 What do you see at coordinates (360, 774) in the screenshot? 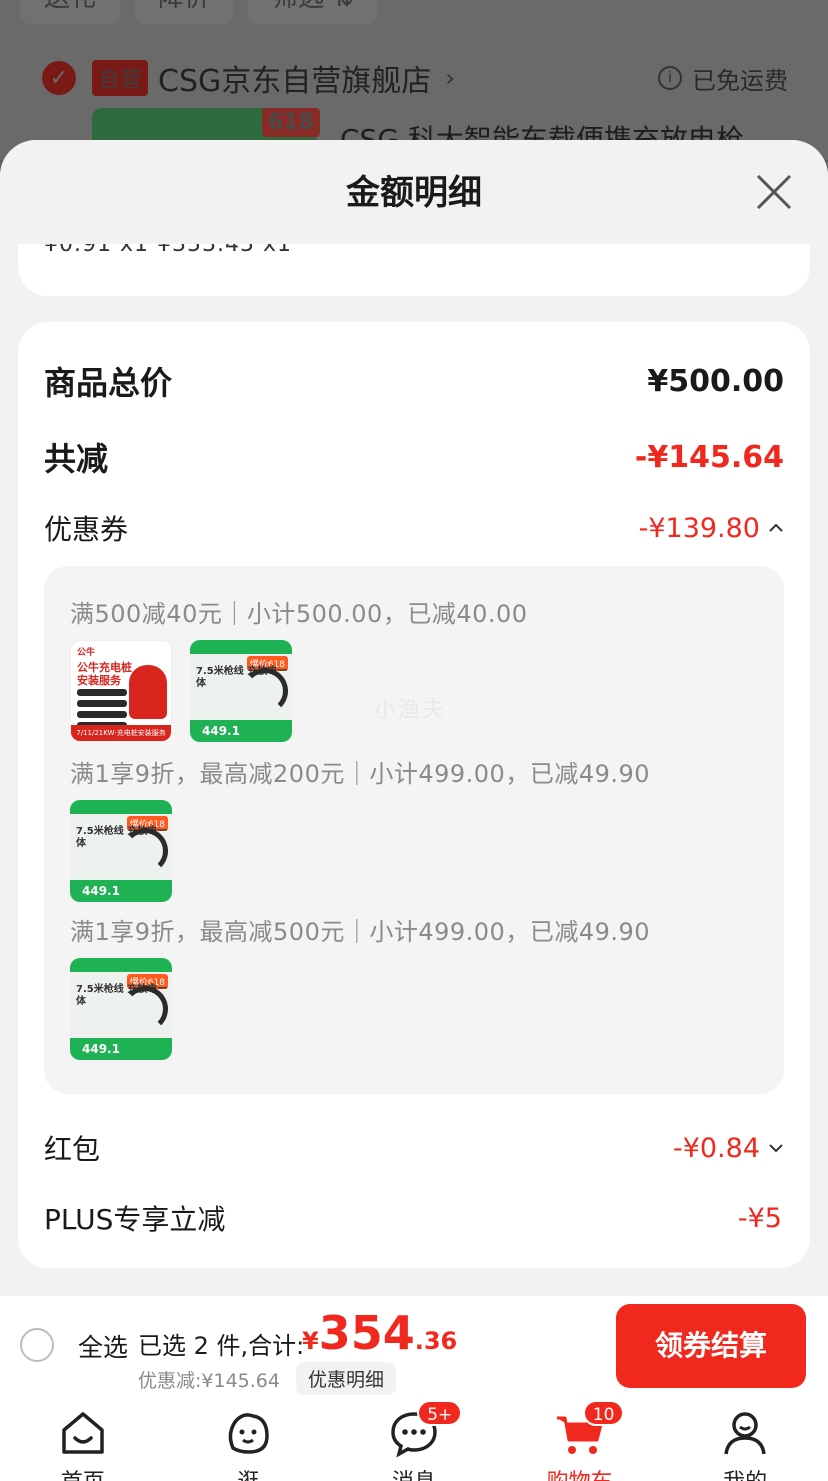
I see `coupon-line-2: 满1享9折，最高减200元｜小计499.00，已减49.90` at bounding box center [360, 774].